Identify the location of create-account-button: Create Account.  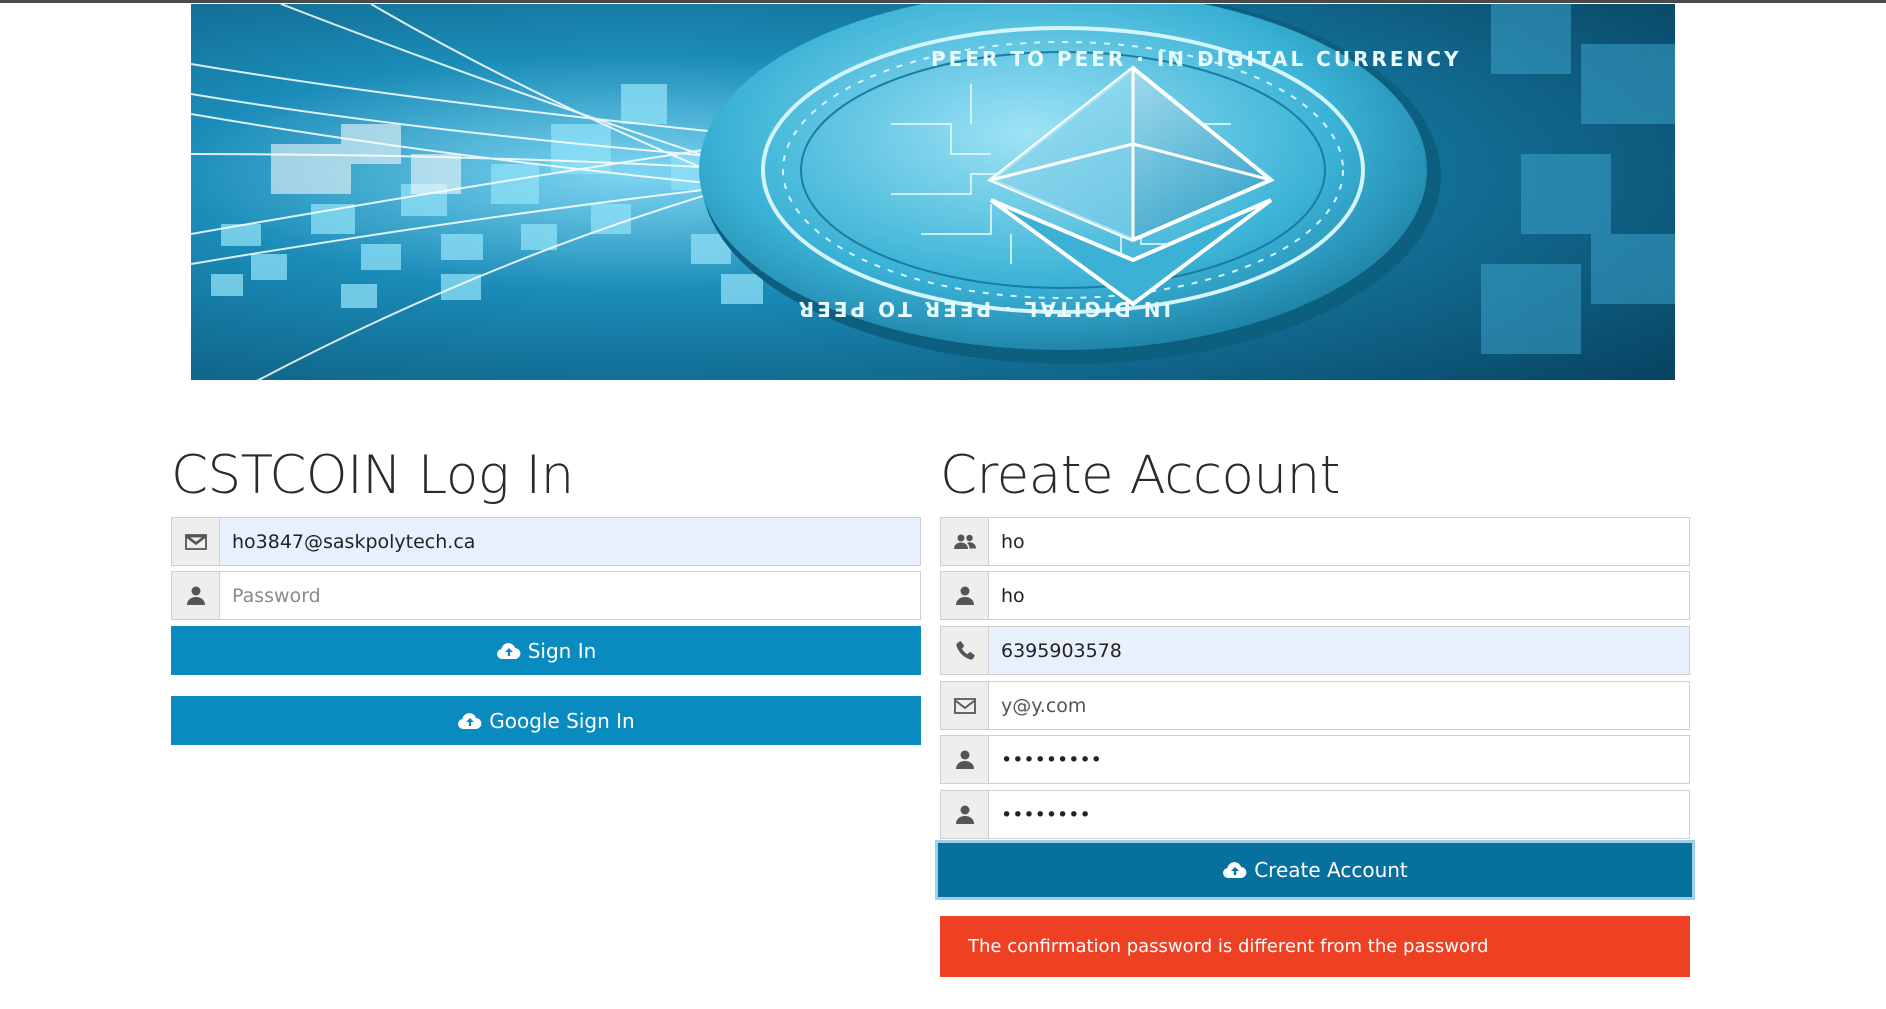
(1315, 870).